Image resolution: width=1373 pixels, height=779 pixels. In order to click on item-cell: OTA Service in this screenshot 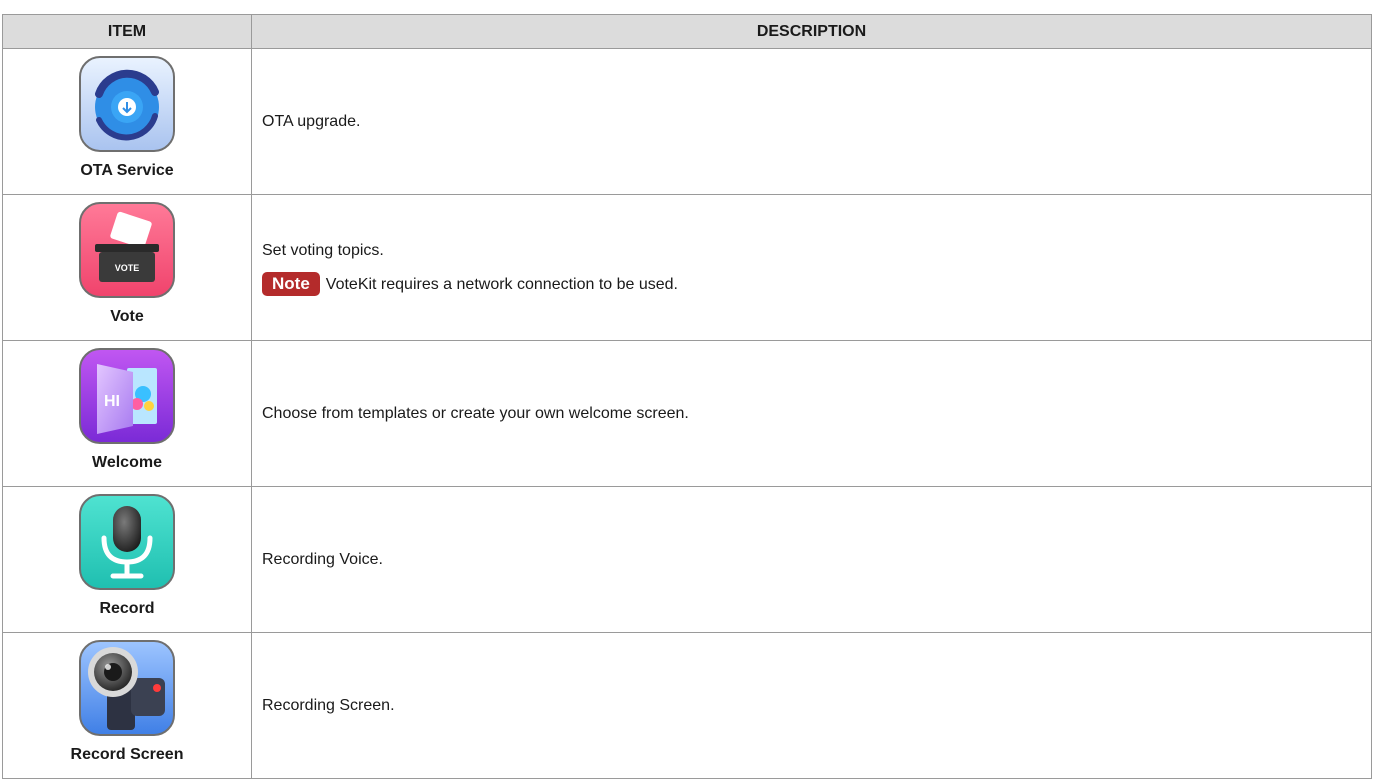, I will do `click(127, 121)`.